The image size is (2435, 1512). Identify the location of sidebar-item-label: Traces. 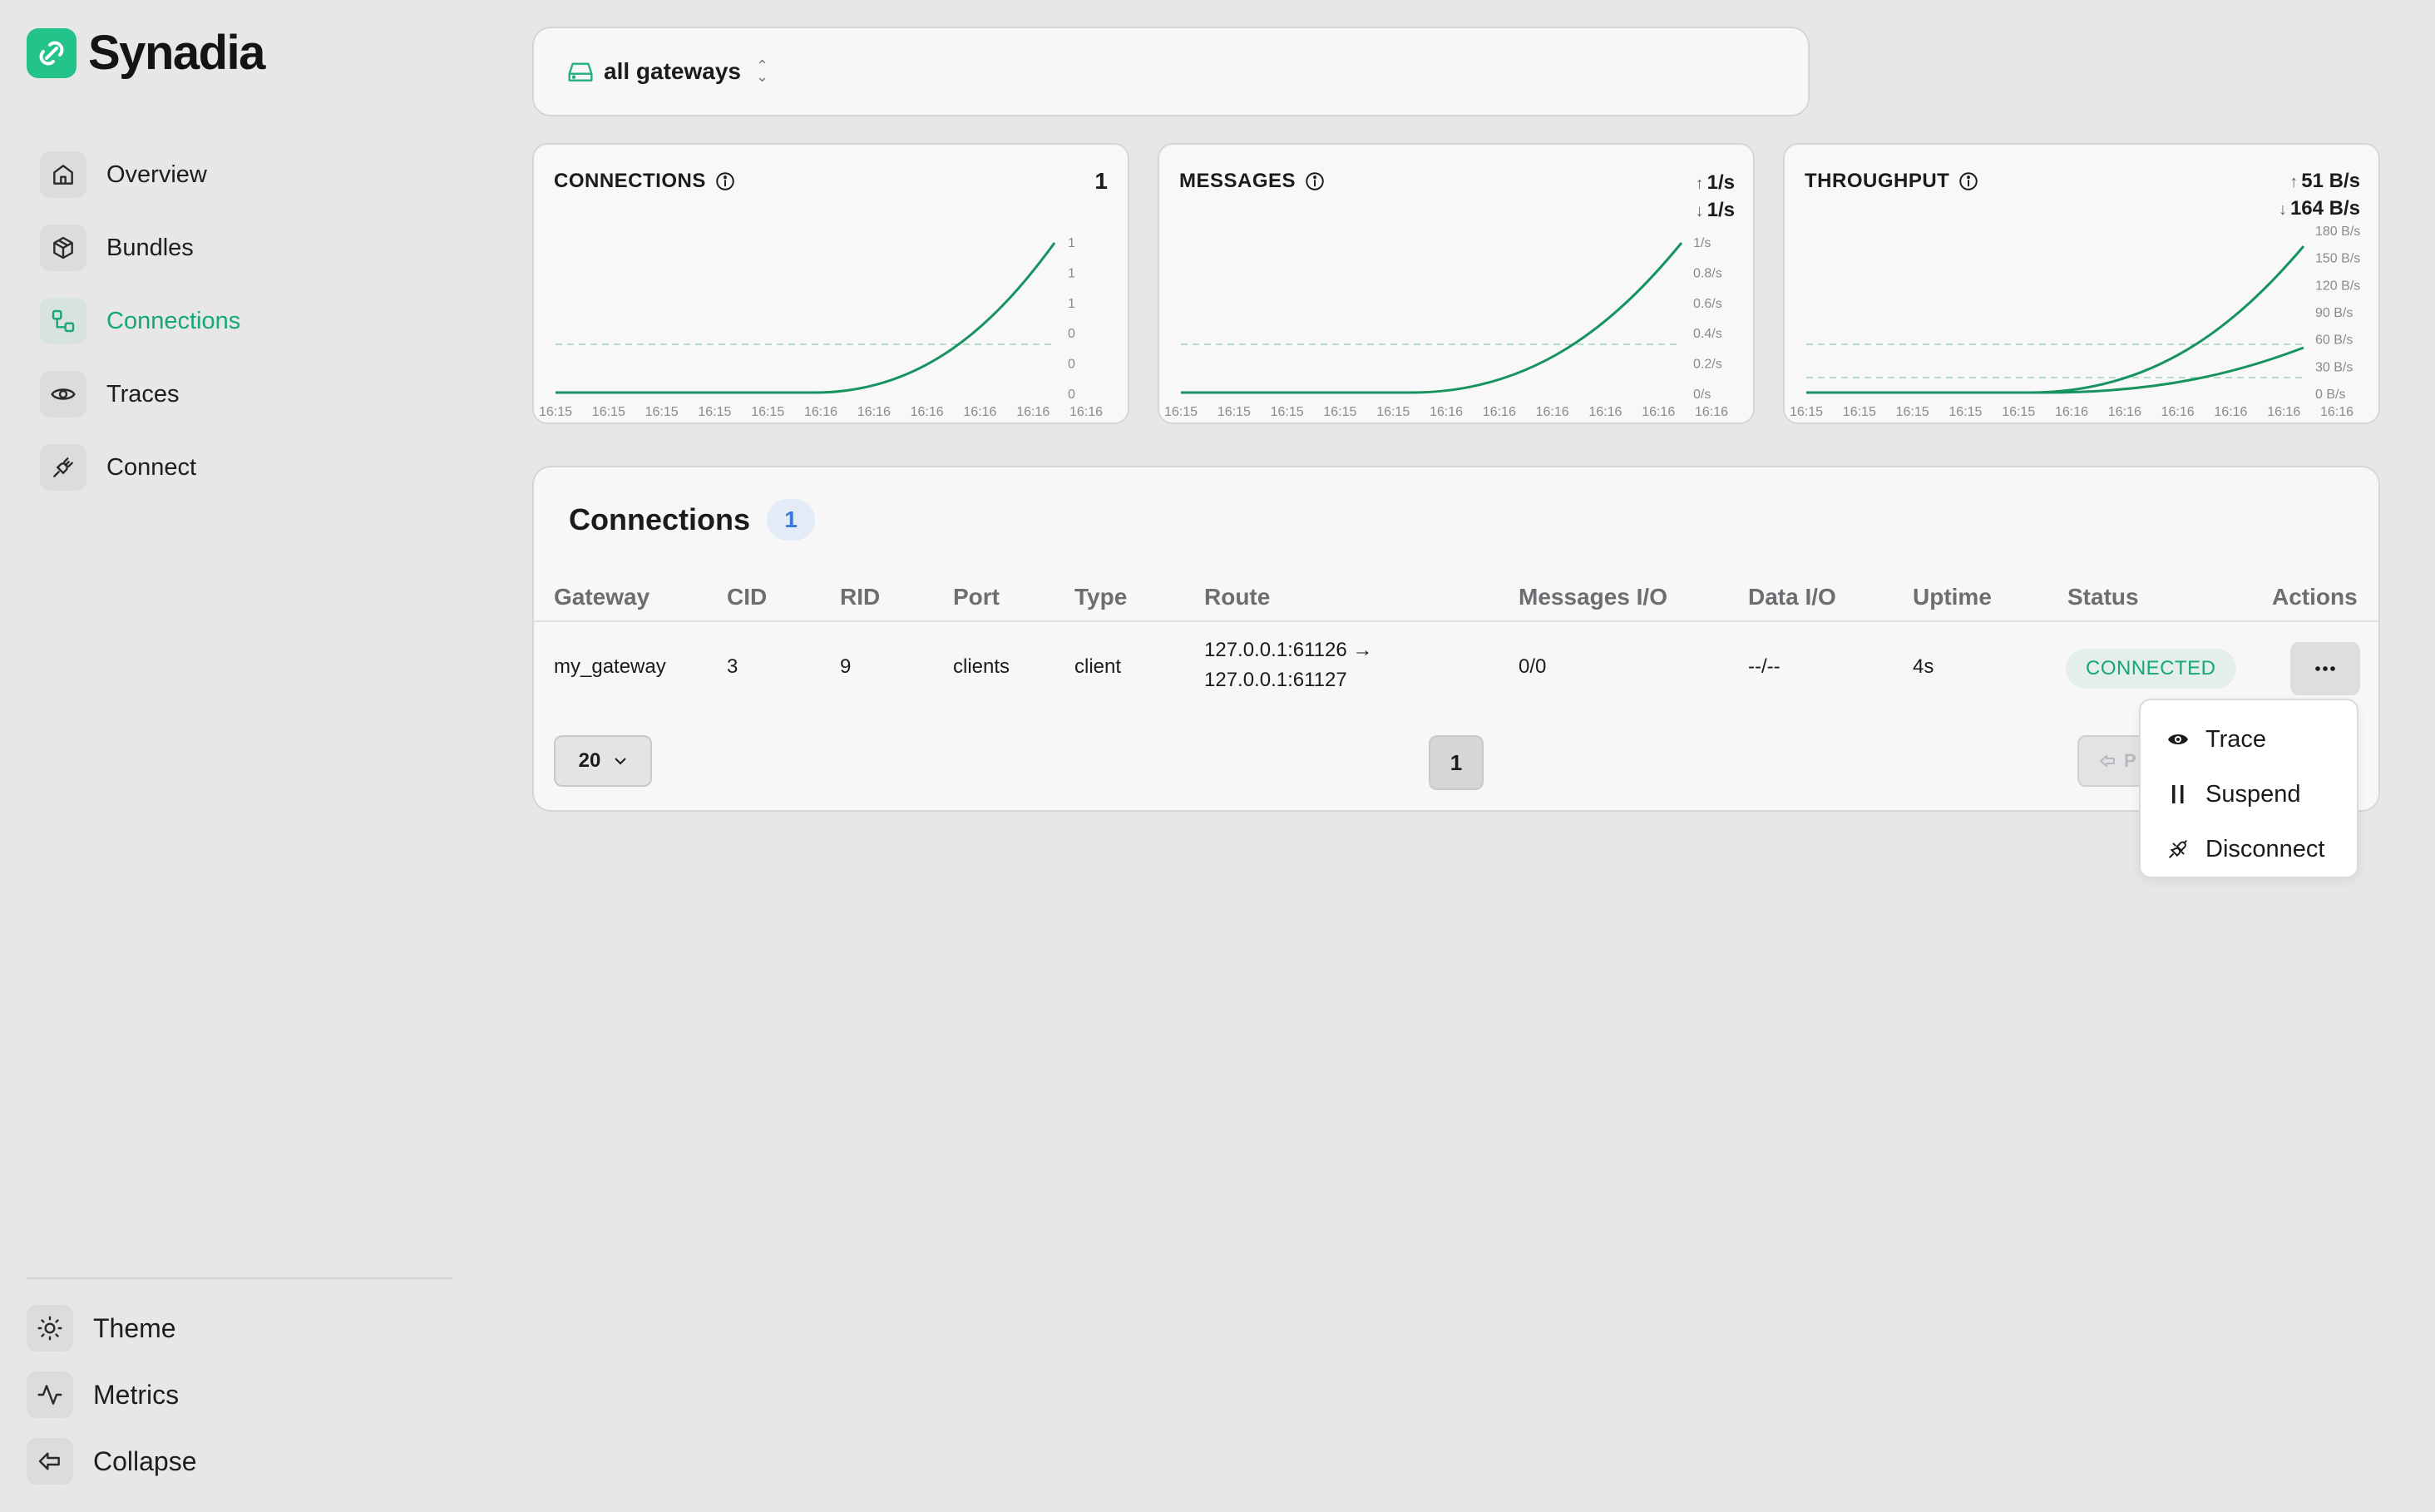
(143, 394).